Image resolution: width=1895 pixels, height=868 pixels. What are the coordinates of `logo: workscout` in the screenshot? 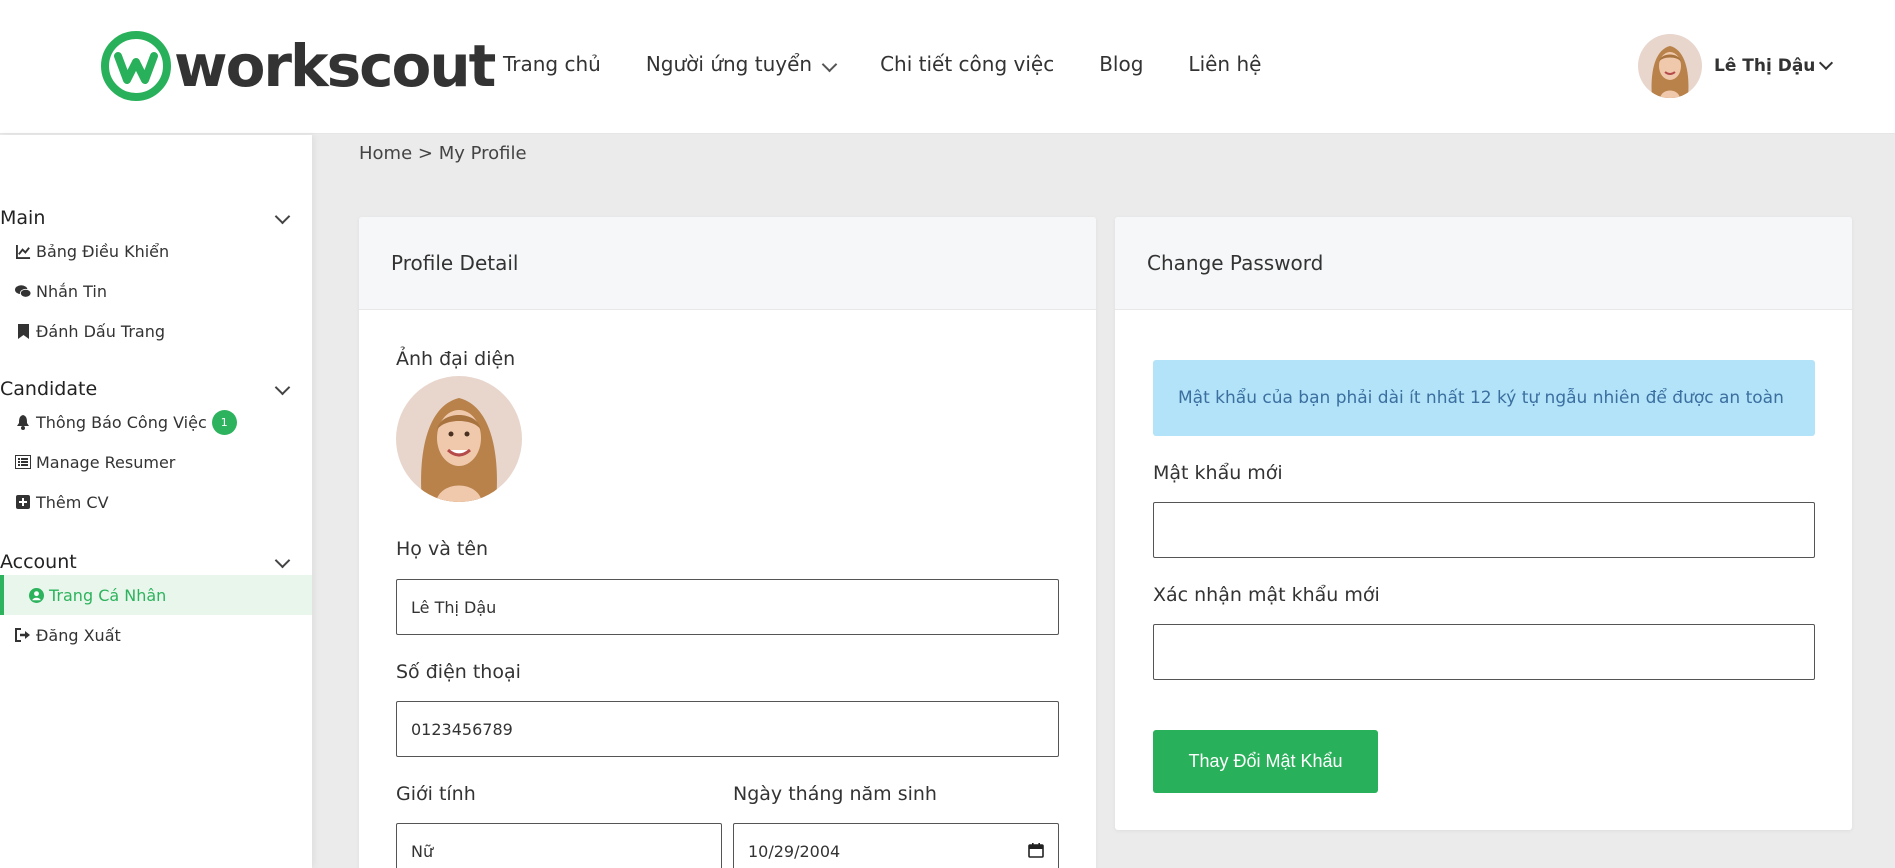 It's located at (298, 66).